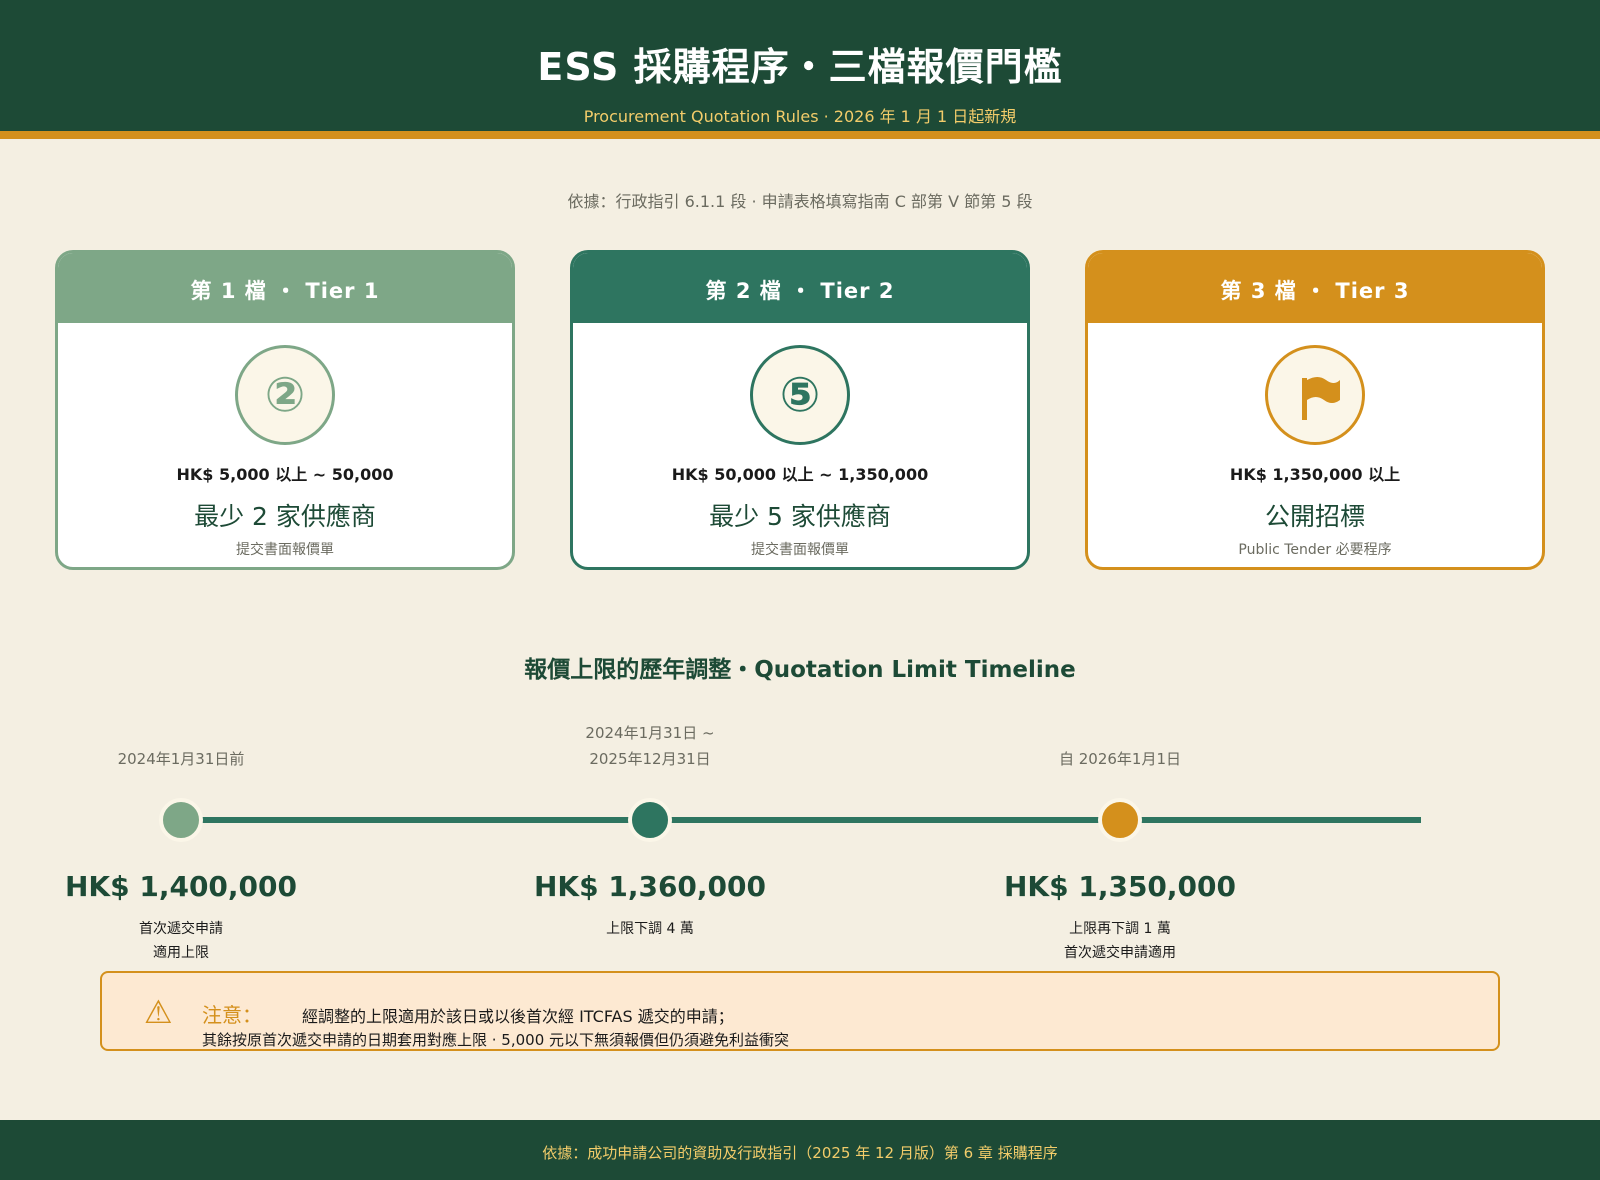 The height and width of the screenshot is (1180, 1600). What do you see at coordinates (1314, 516) in the screenshot?
I see `tier-3-requirement: 公開招標` at bounding box center [1314, 516].